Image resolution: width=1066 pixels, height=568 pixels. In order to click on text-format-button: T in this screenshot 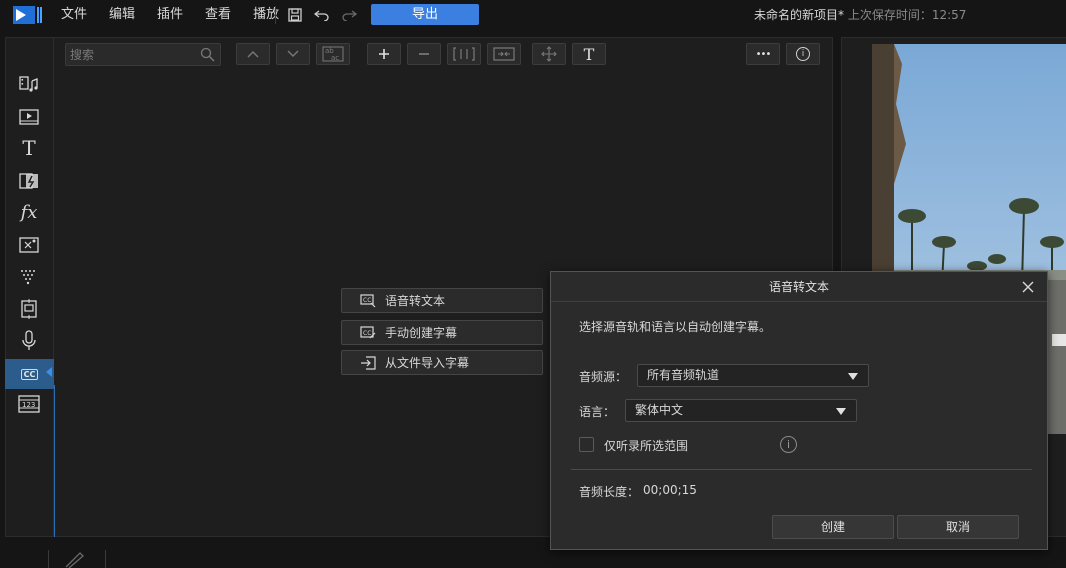, I will do `click(589, 54)`.